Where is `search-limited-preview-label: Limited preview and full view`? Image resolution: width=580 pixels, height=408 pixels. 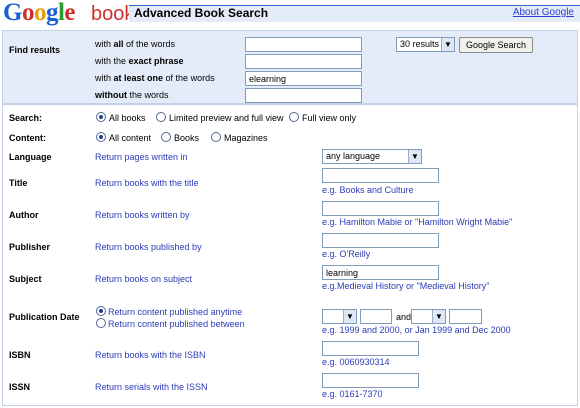
search-limited-preview-label: Limited preview and full view is located at coordinates (226, 118).